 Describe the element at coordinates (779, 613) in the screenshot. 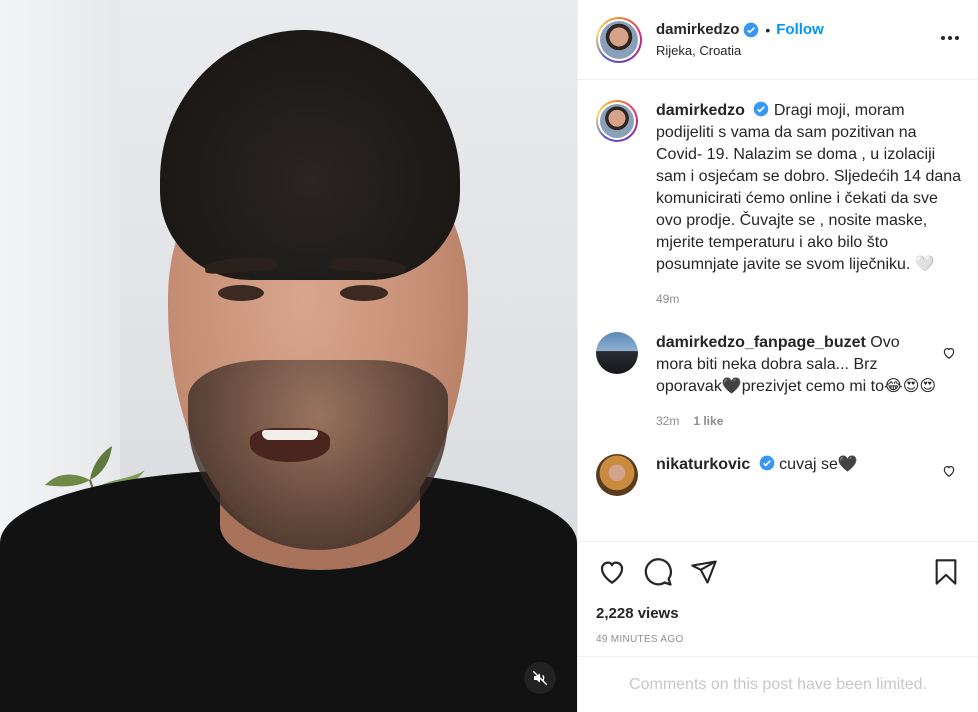

I see `view-count: 2,228 views` at that location.